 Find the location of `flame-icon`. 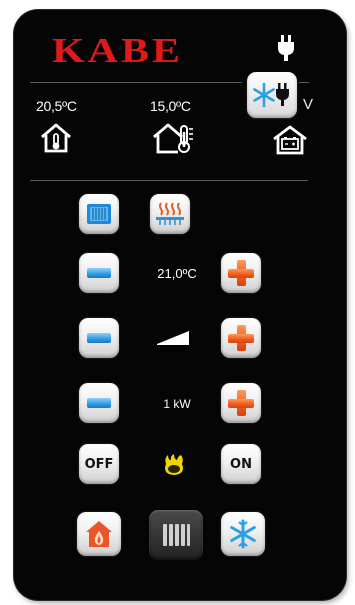

flame-icon is located at coordinates (174, 464).